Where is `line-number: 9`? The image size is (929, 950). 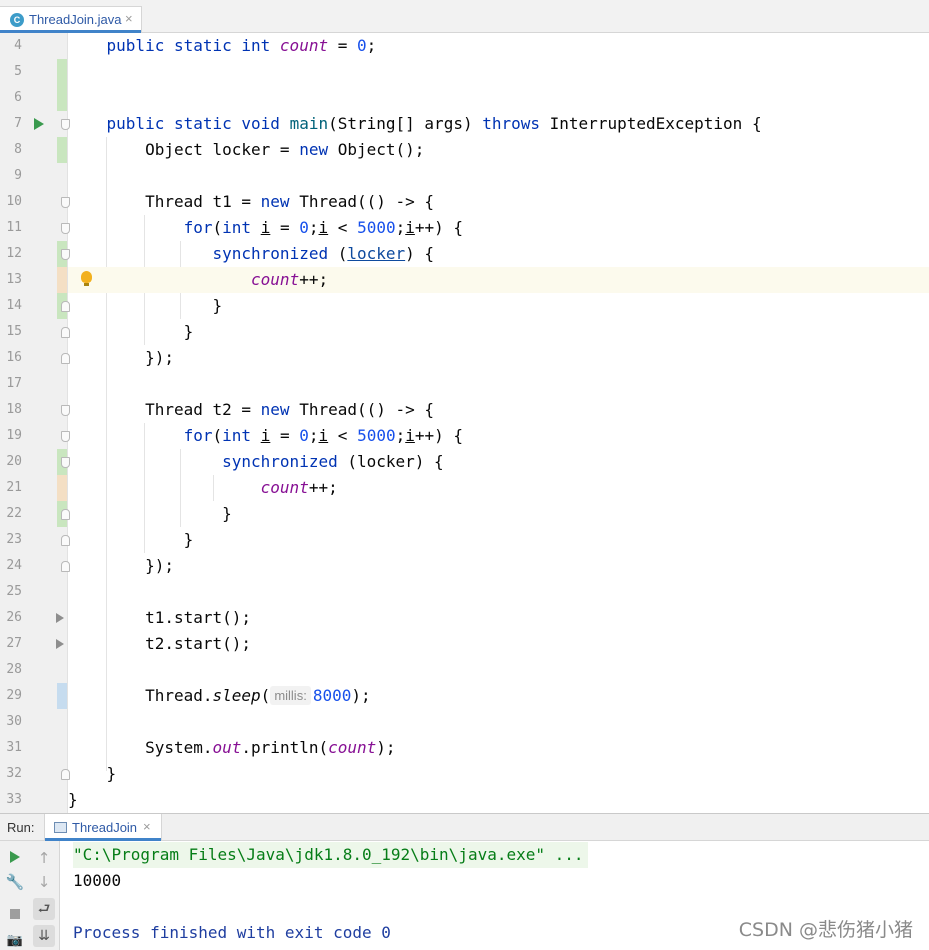
line-number: 9 is located at coordinates (18, 175).